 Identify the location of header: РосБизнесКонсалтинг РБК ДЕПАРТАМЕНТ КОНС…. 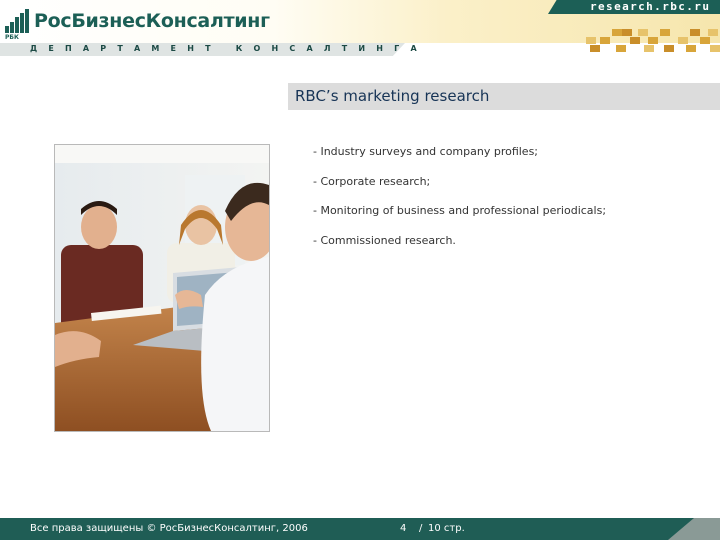
(360, 28).